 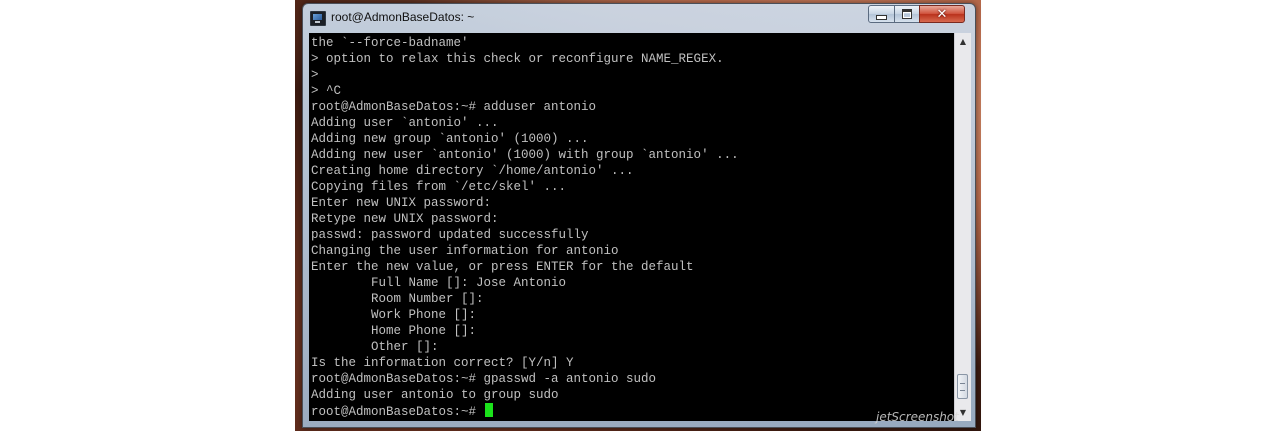 I want to click on maximize-icon, so click(x=907, y=14).